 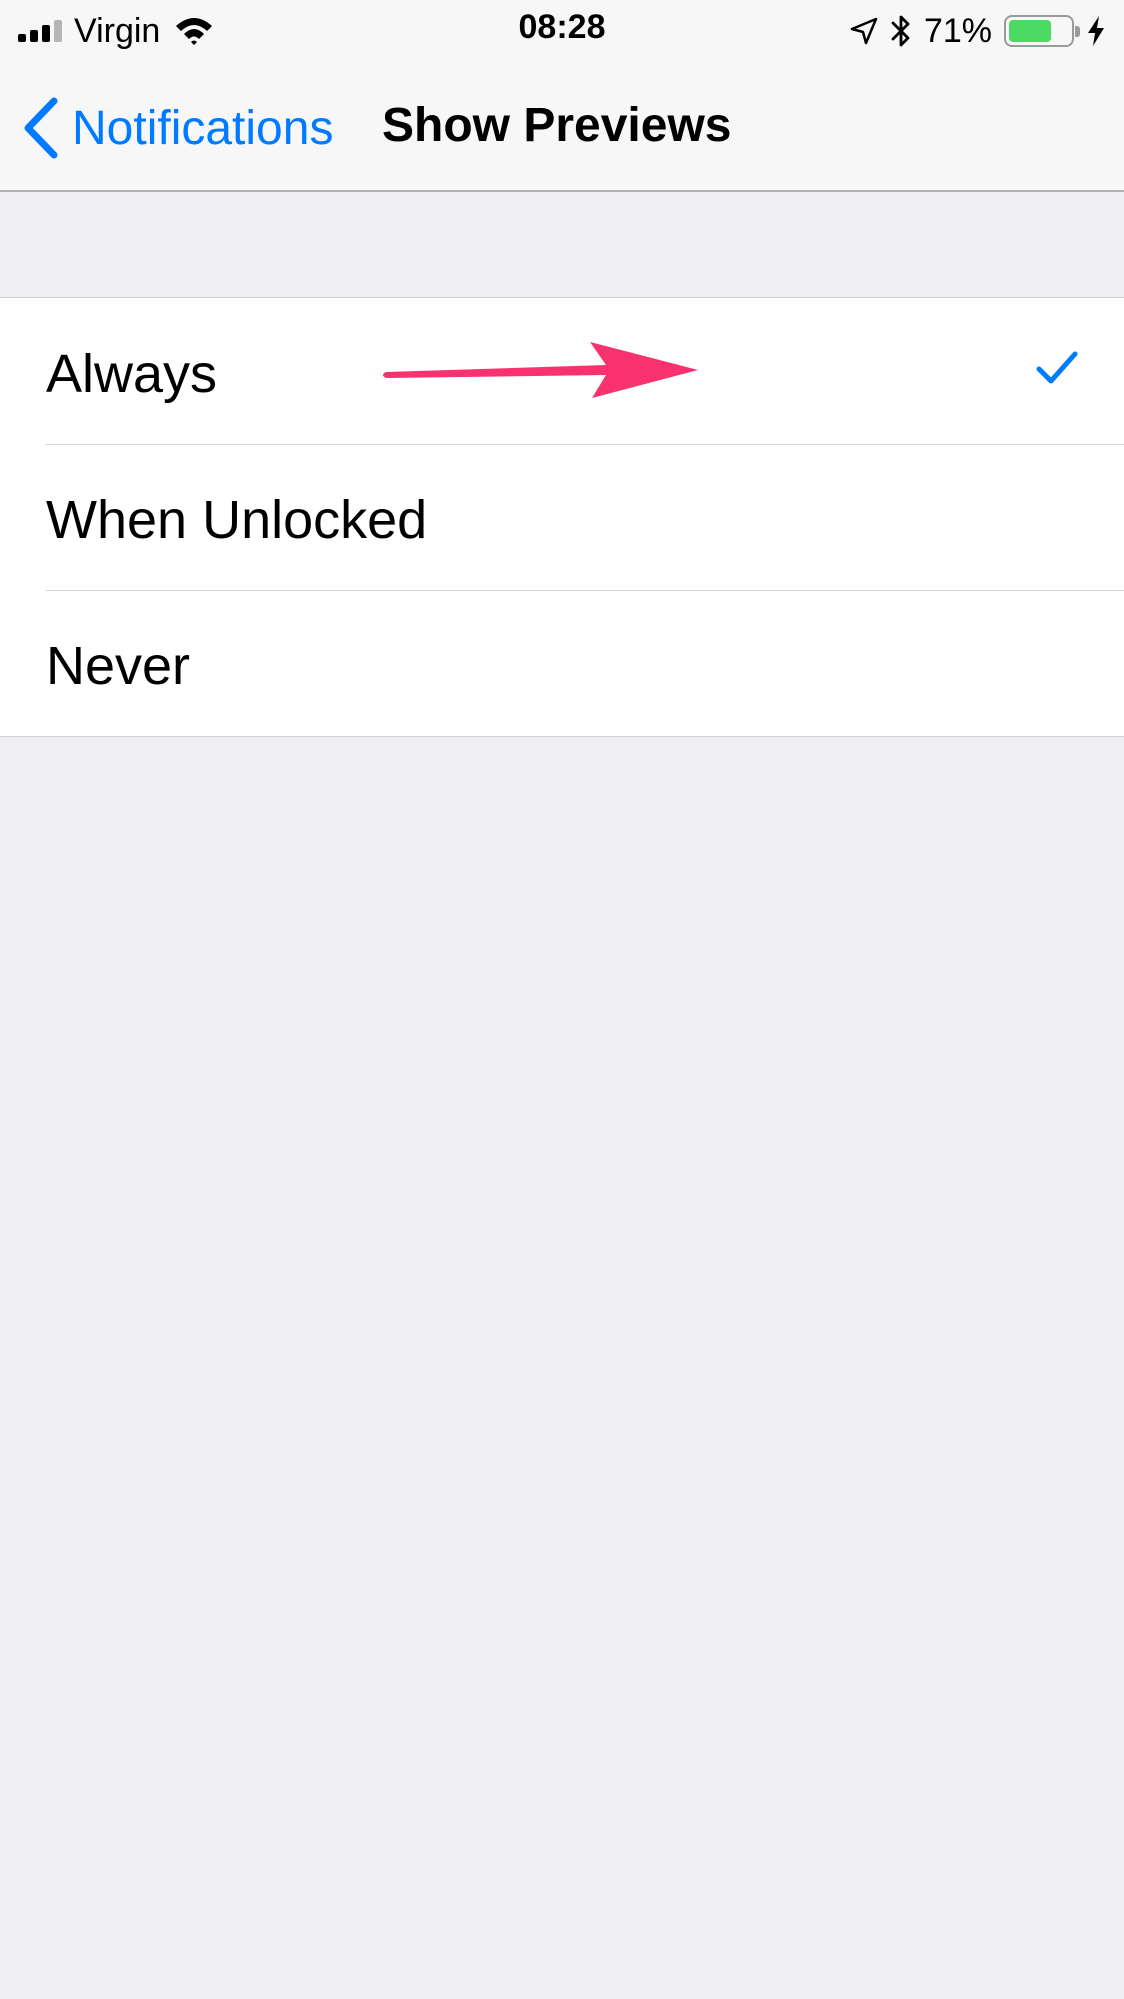 I want to click on charging-icon, so click(x=1096, y=31).